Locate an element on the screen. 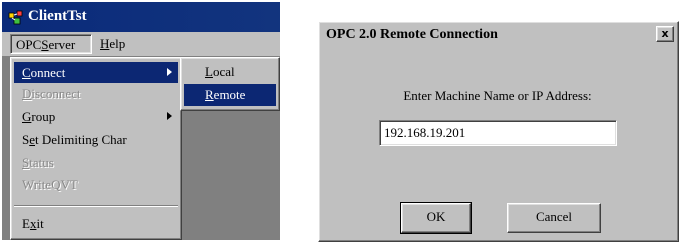  menu-item-set-delimiting-char: Set Delimiting Char is located at coordinates (96, 139).